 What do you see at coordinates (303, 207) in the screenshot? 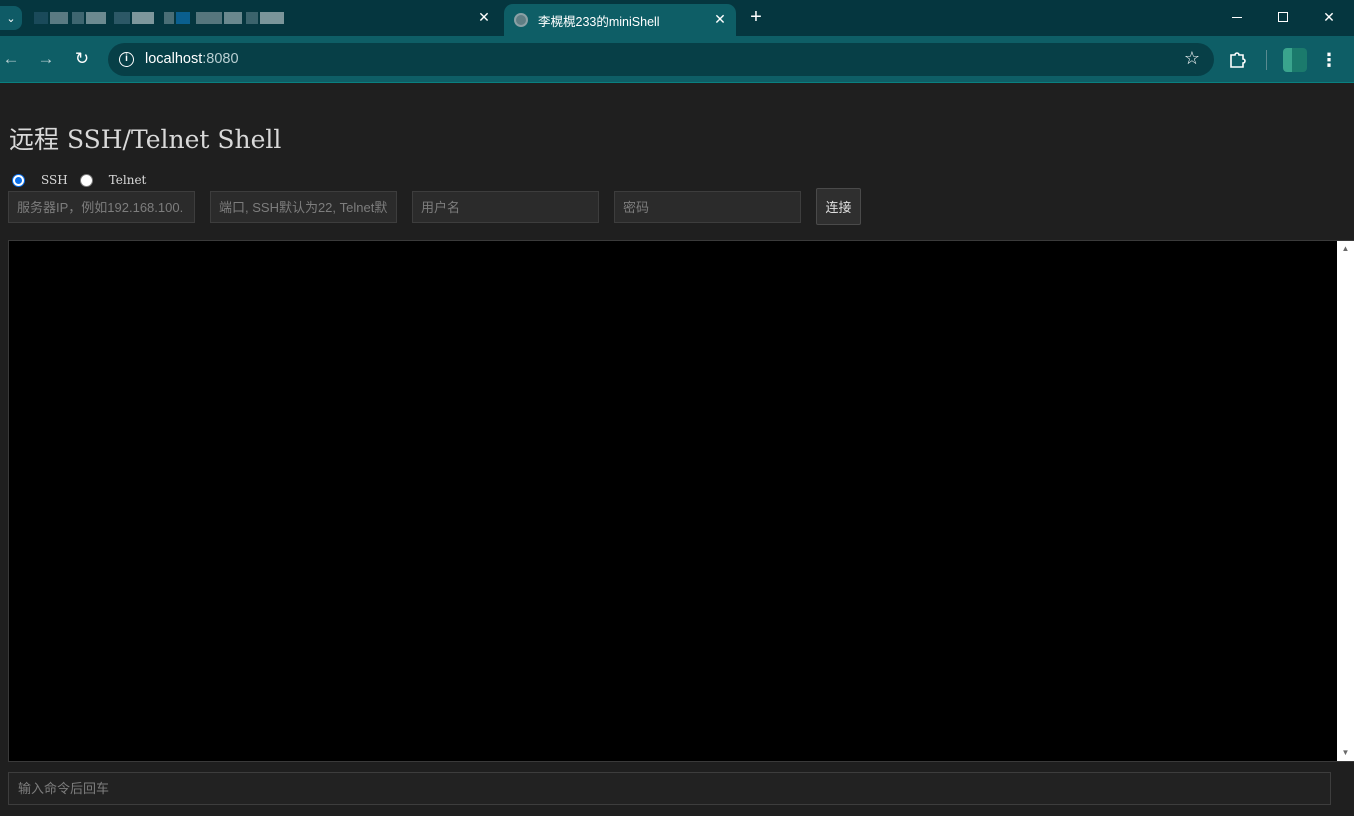
I see `port-input` at bounding box center [303, 207].